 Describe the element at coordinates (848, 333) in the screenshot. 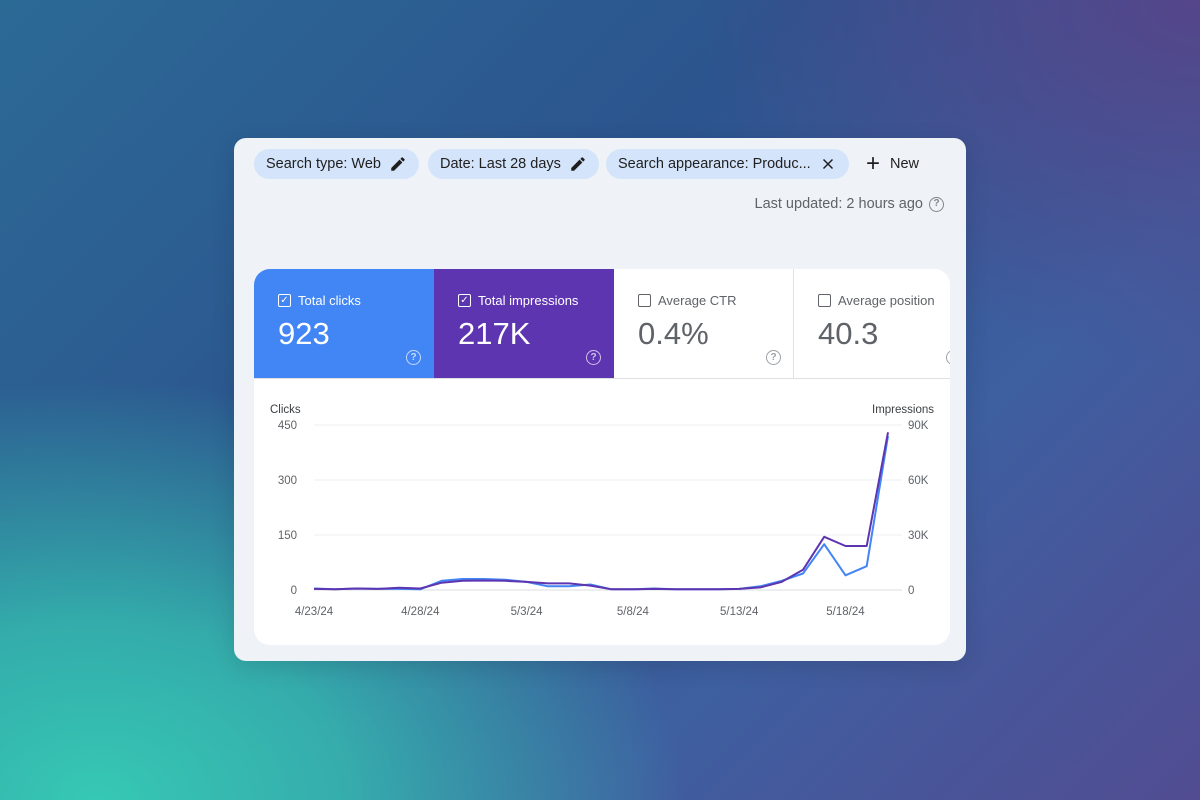

I see `metric-value: 40.3` at that location.